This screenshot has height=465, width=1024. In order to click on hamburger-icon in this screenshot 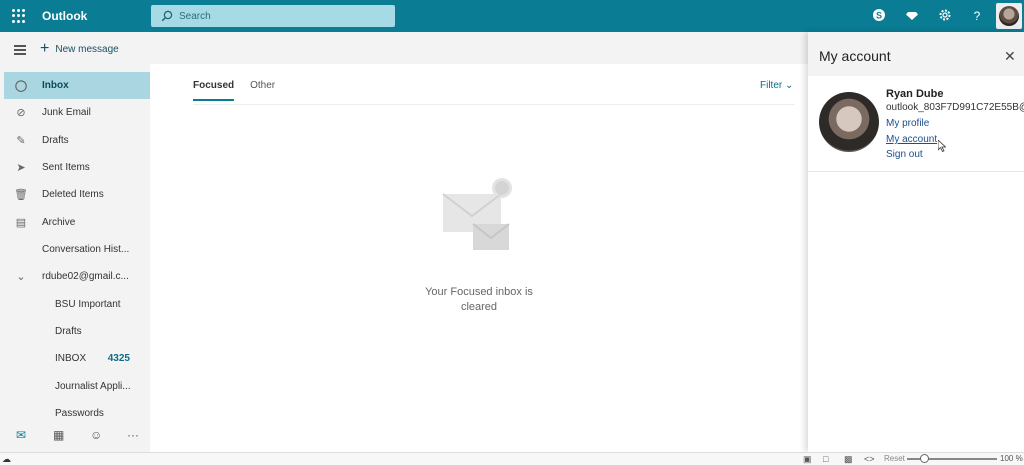, I will do `click(20, 50)`.